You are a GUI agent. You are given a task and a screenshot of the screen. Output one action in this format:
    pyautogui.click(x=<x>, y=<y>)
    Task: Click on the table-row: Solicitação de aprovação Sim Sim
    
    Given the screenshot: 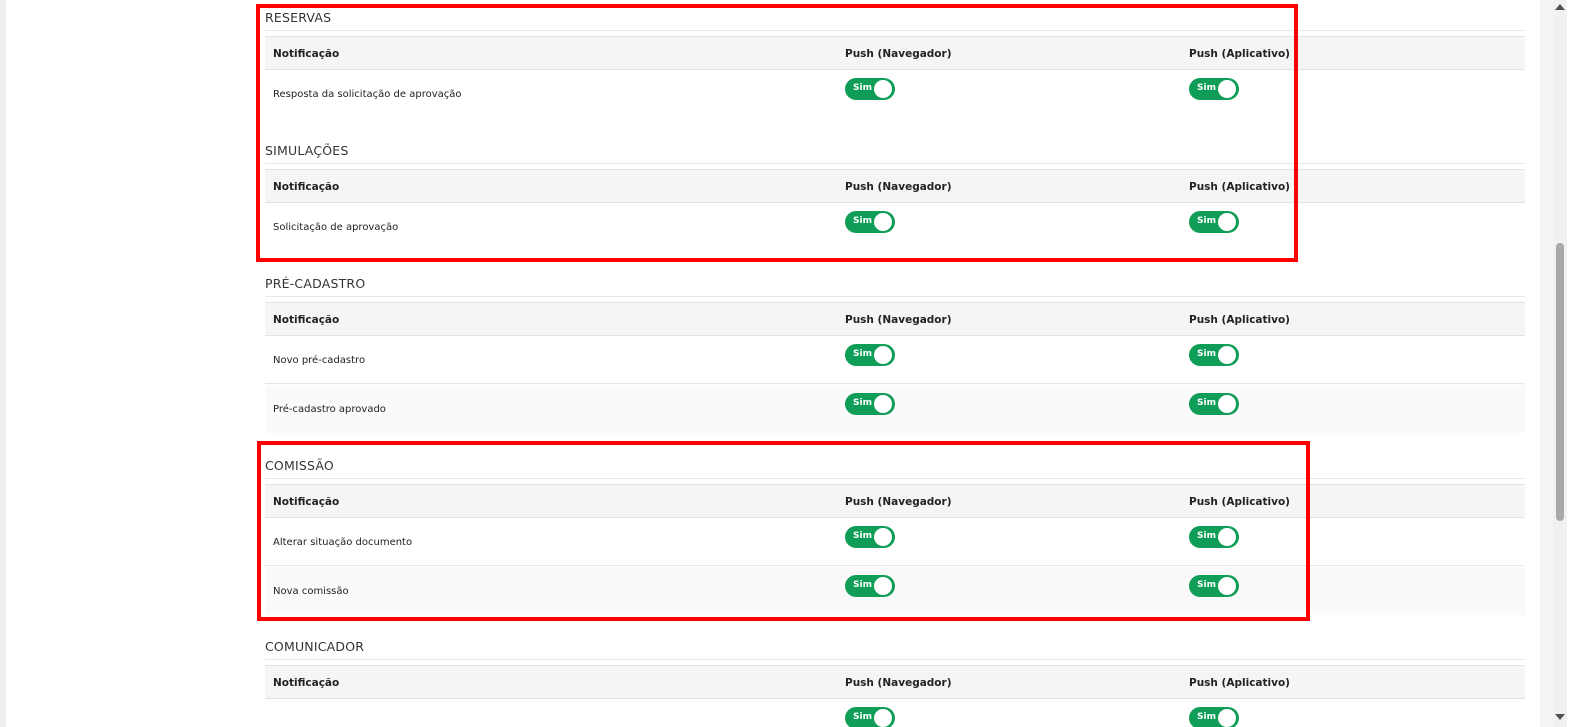 What is the action you would take?
    pyautogui.click(x=895, y=227)
    